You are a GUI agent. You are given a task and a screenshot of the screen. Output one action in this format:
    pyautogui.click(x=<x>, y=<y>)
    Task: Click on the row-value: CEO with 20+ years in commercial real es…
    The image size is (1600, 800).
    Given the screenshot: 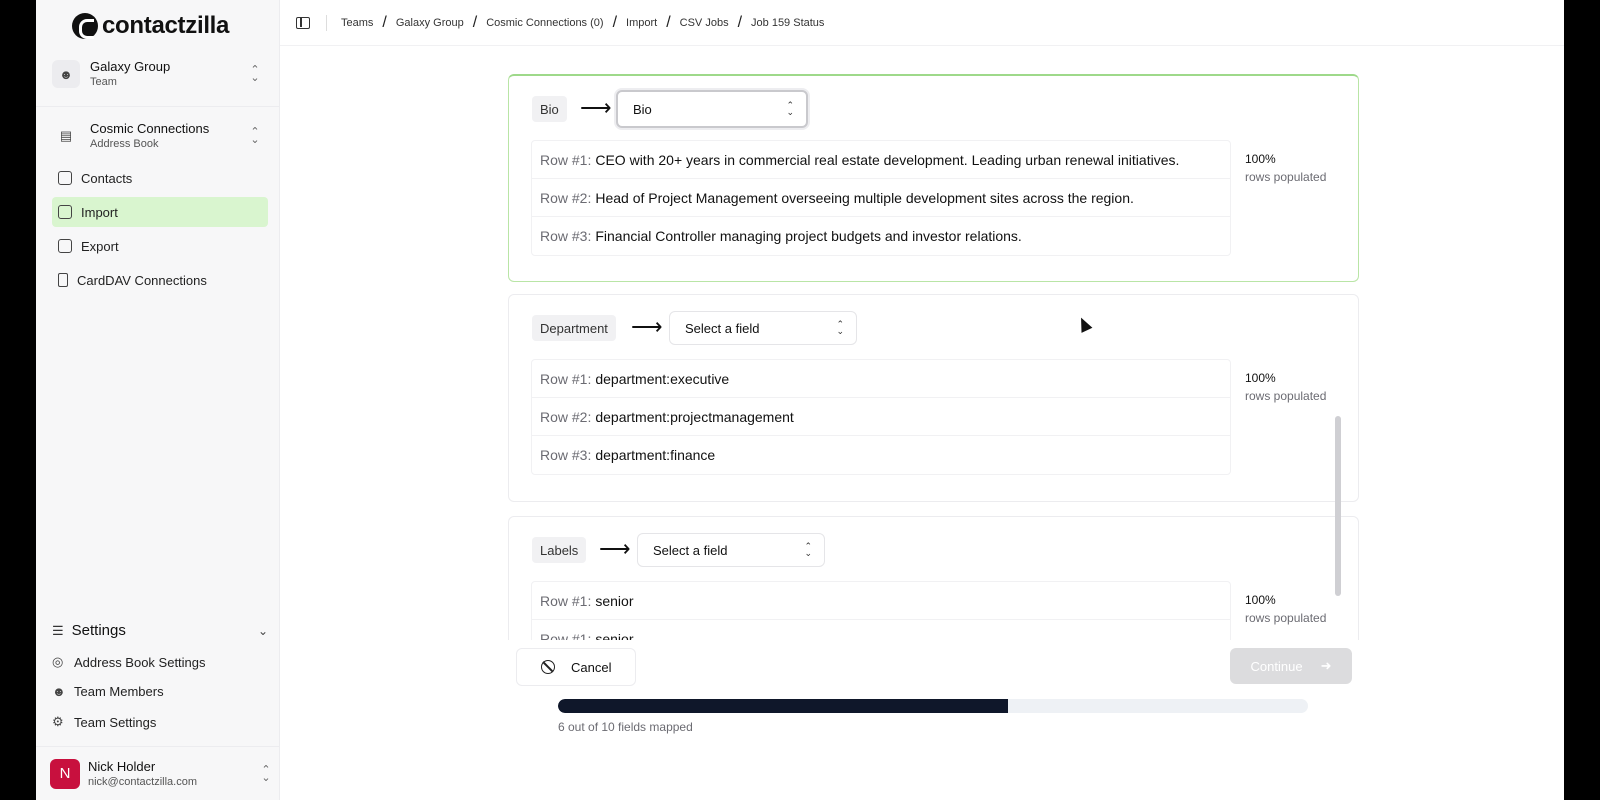 What is the action you would take?
    pyautogui.click(x=887, y=159)
    